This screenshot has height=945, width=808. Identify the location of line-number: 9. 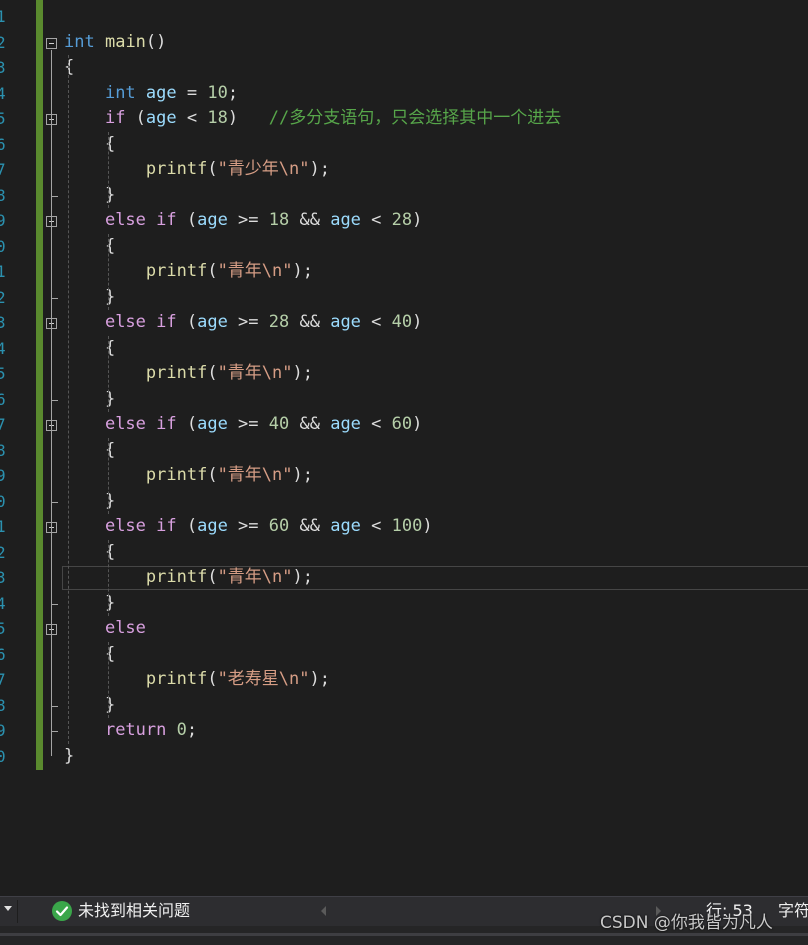
(3, 475).